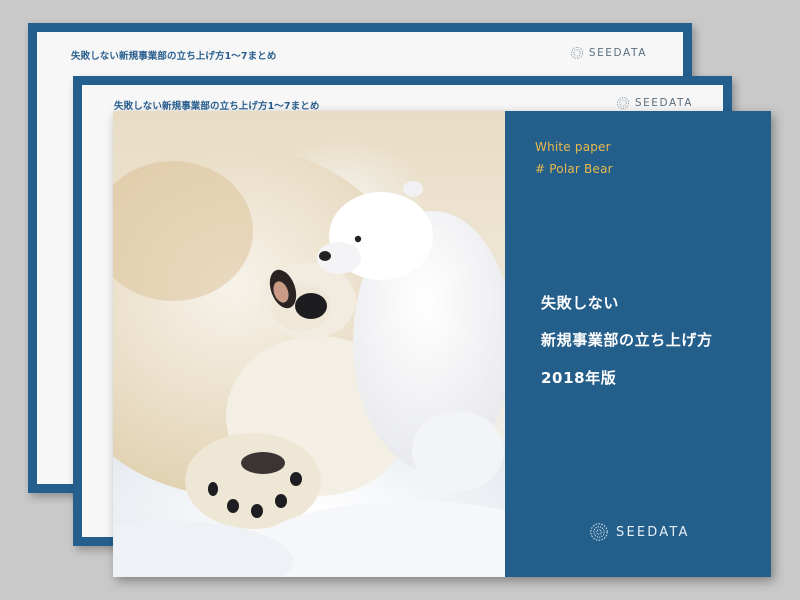 This screenshot has height=600, width=800. Describe the element at coordinates (574, 169) in the screenshot. I see `edition-hashtag: # Polar Bear` at that location.